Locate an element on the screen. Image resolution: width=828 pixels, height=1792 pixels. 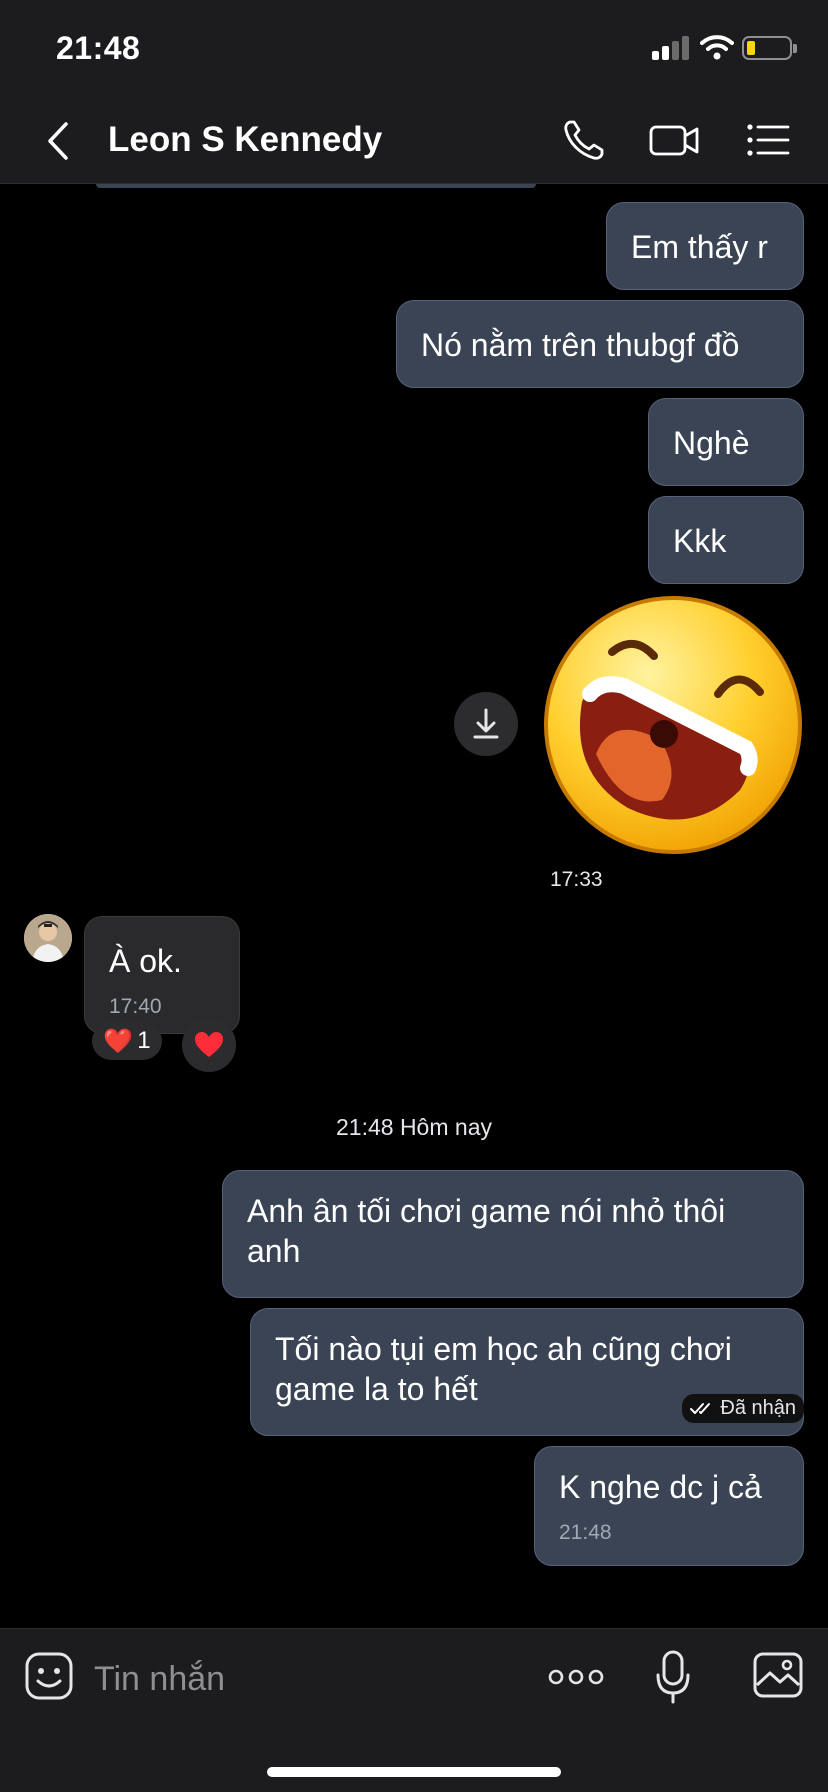
receipt-text: Đã nhận is located at coordinates (758, 1408).